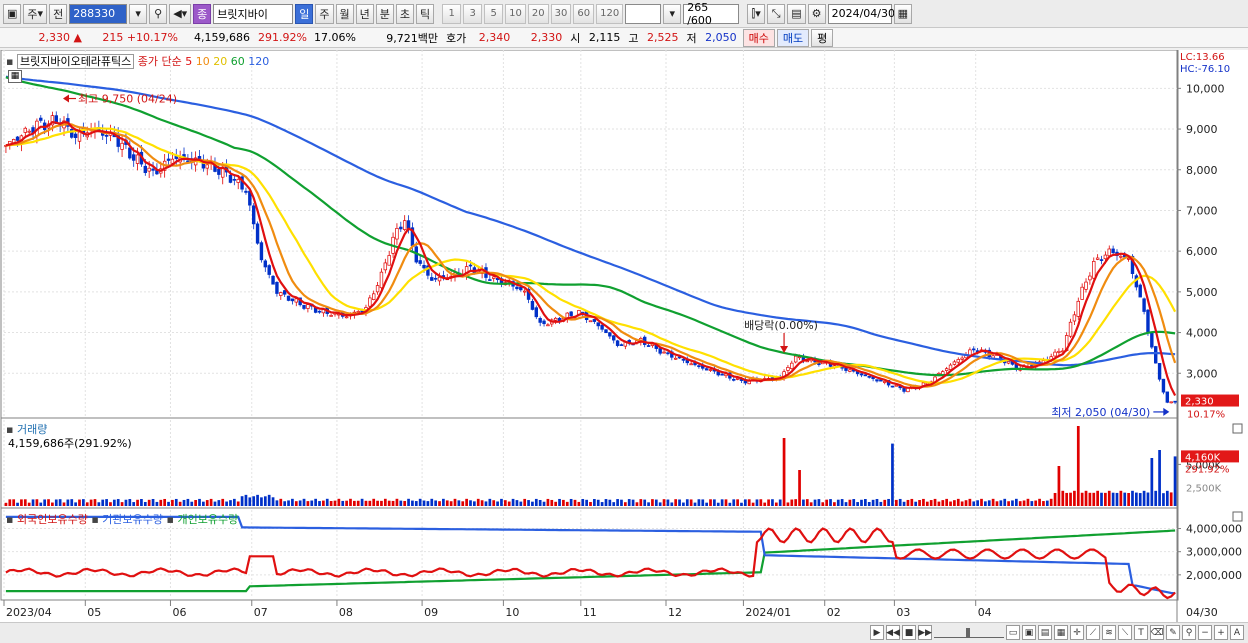 This screenshot has width=1248, height=643. What do you see at coordinates (909, 632) in the screenshot?
I see `stop-icon: ■` at bounding box center [909, 632].